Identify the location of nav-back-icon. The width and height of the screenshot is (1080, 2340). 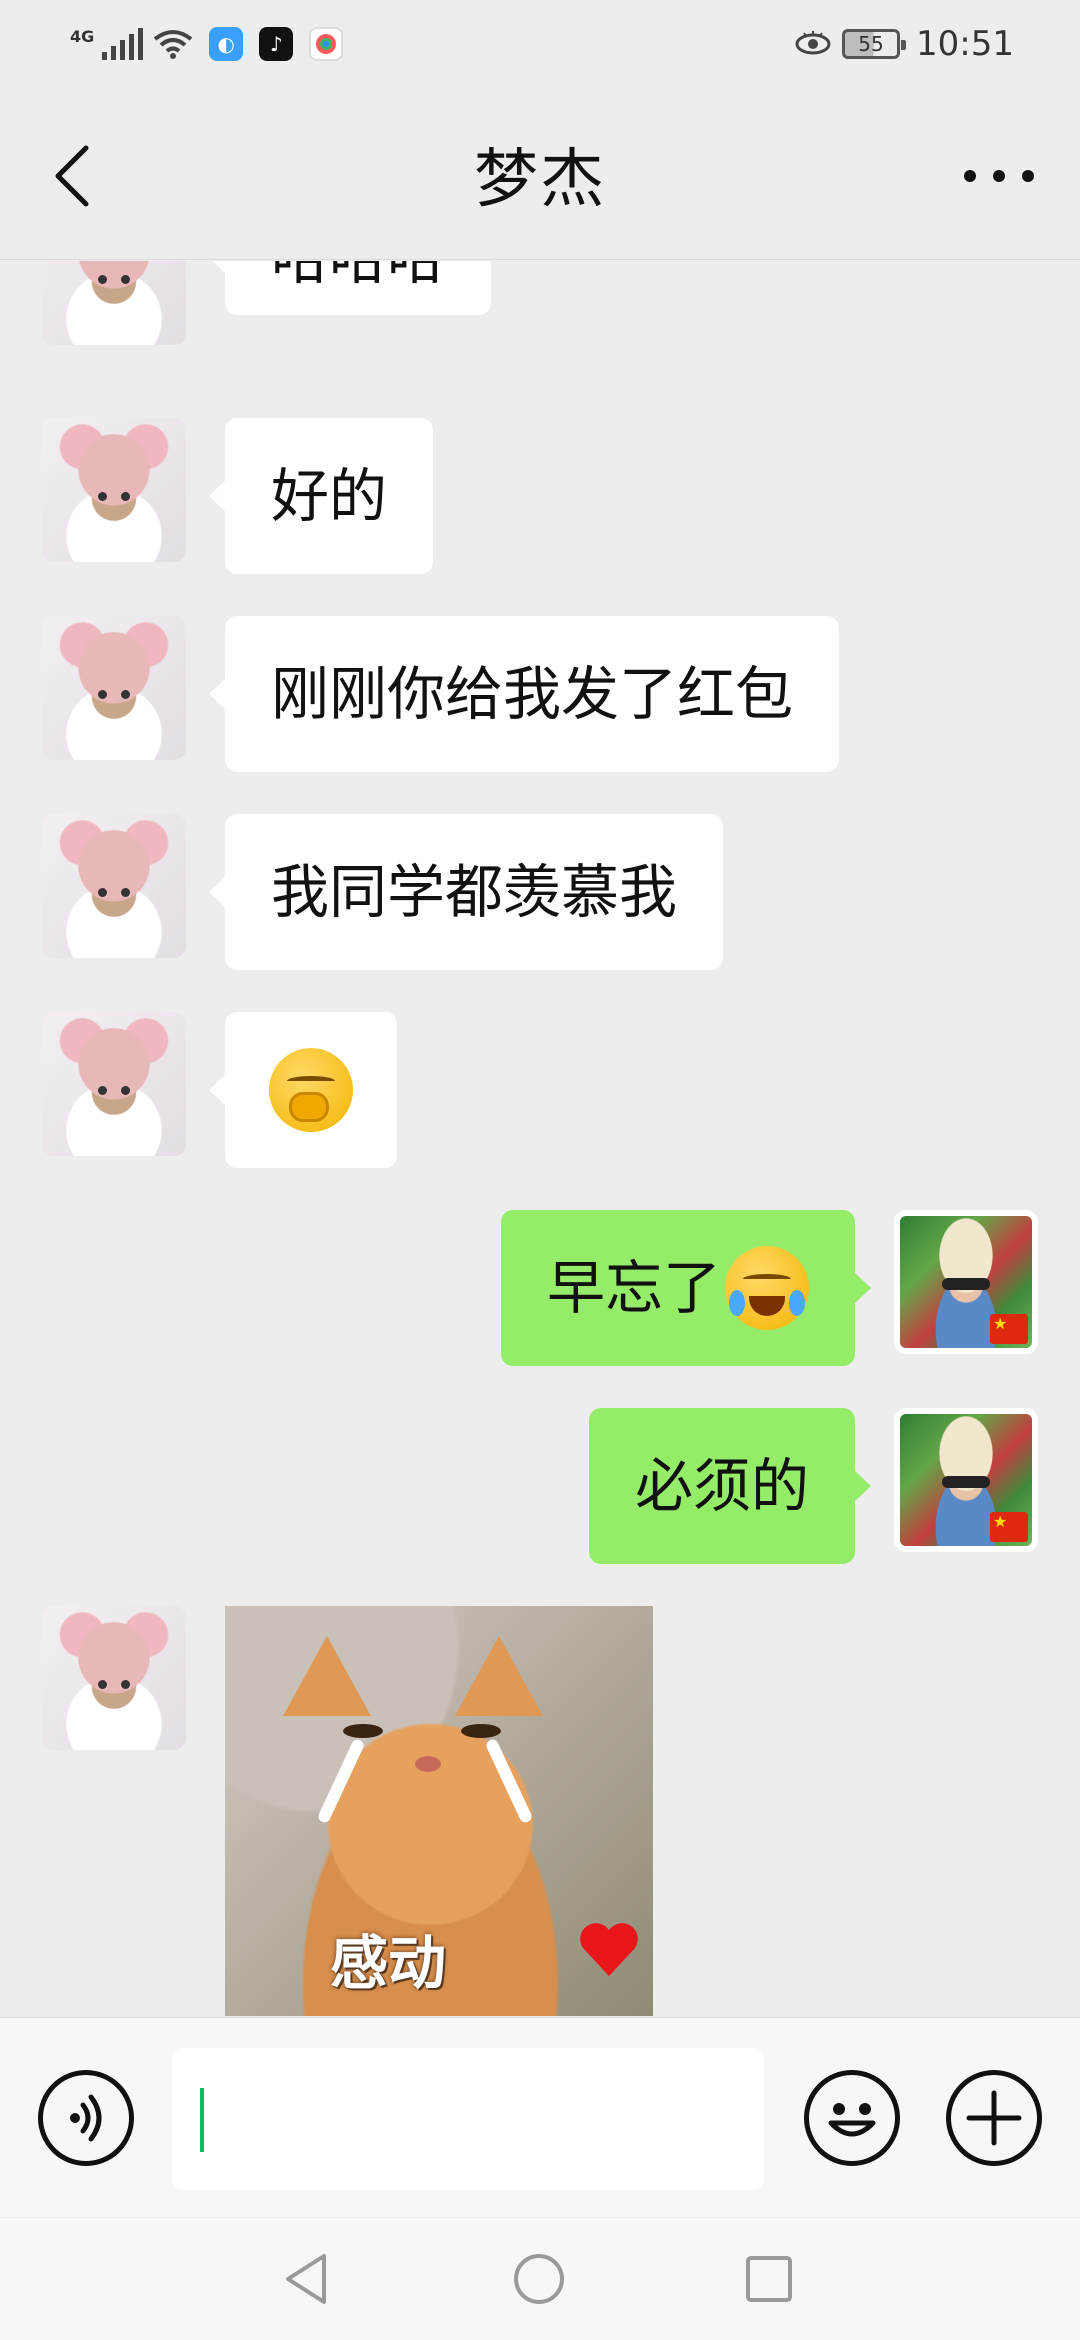
(309, 2279).